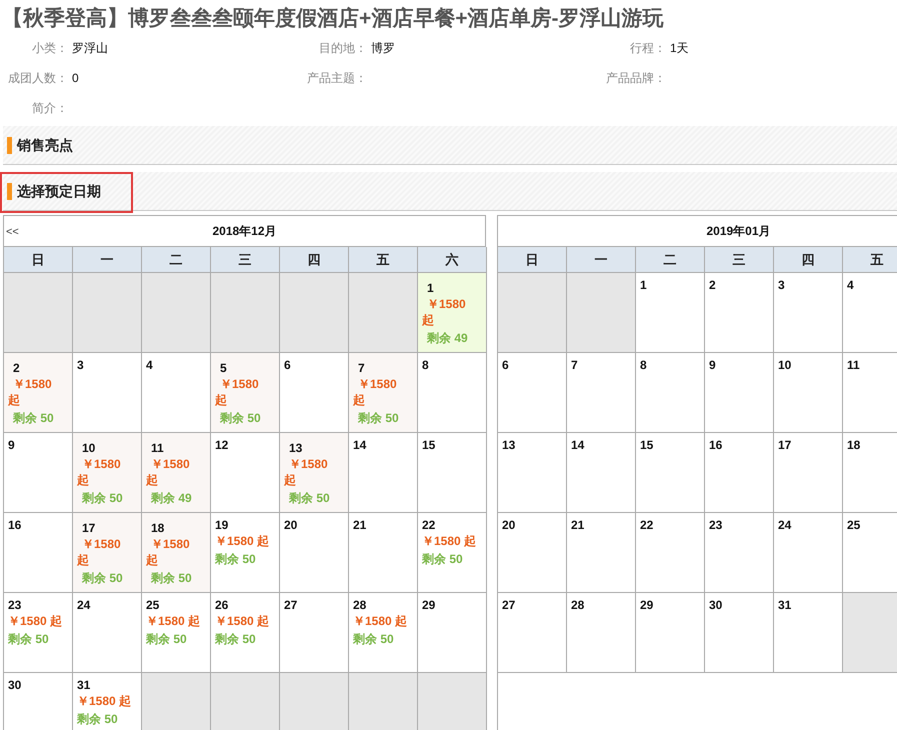  What do you see at coordinates (153, 605) in the screenshot?
I see `day-number: 25` at bounding box center [153, 605].